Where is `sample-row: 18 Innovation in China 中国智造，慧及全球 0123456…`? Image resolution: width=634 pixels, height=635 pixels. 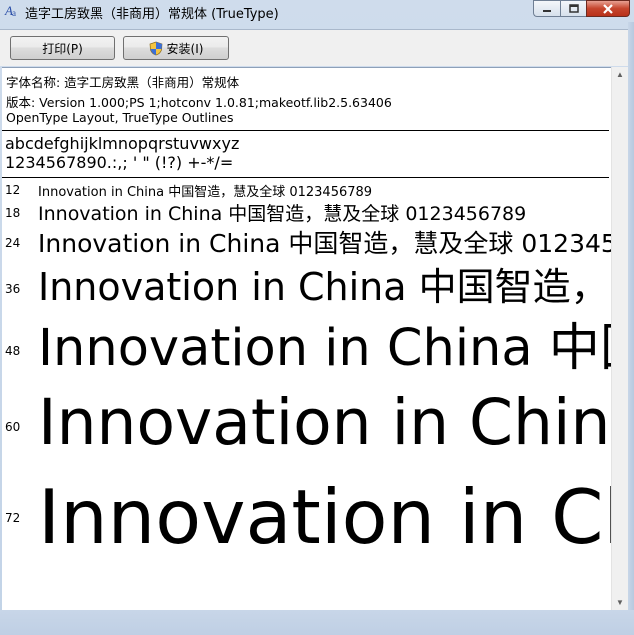
sample-row: 18 Innovation in China 中国智造，慧及全球 0123456… is located at coordinates (306, 212).